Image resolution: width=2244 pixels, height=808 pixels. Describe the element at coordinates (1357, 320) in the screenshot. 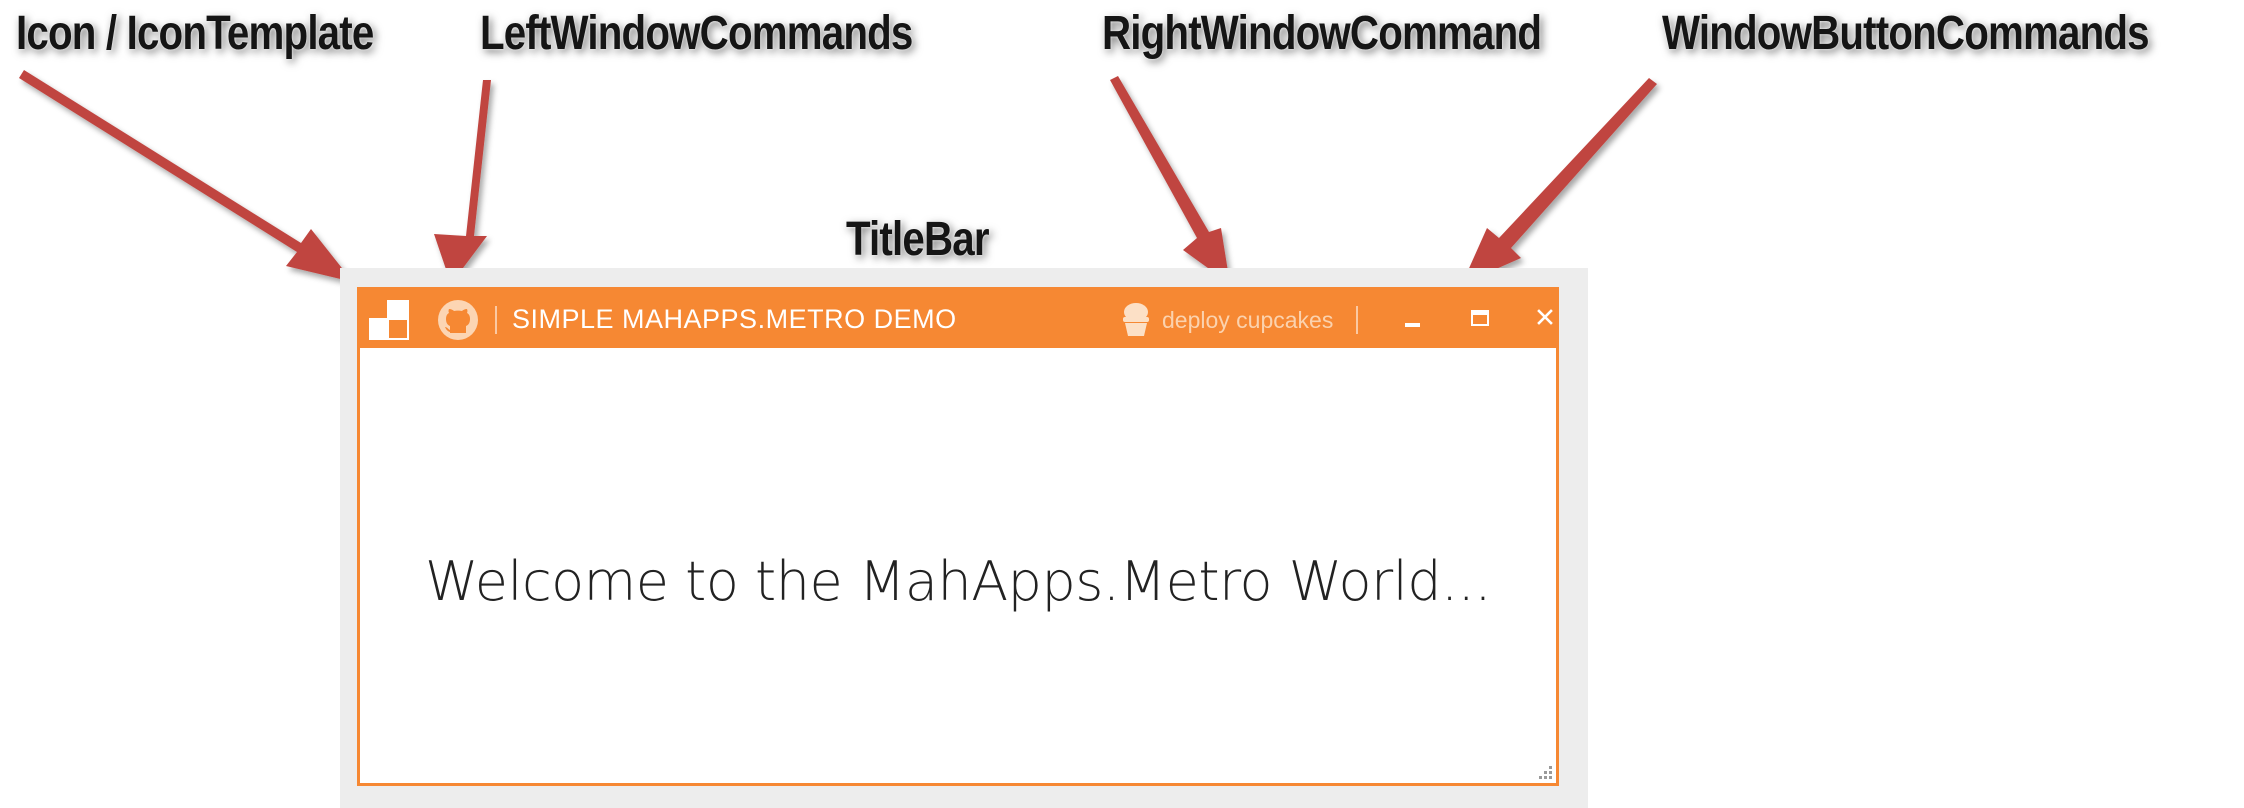

I see `right-commands-separator` at that location.